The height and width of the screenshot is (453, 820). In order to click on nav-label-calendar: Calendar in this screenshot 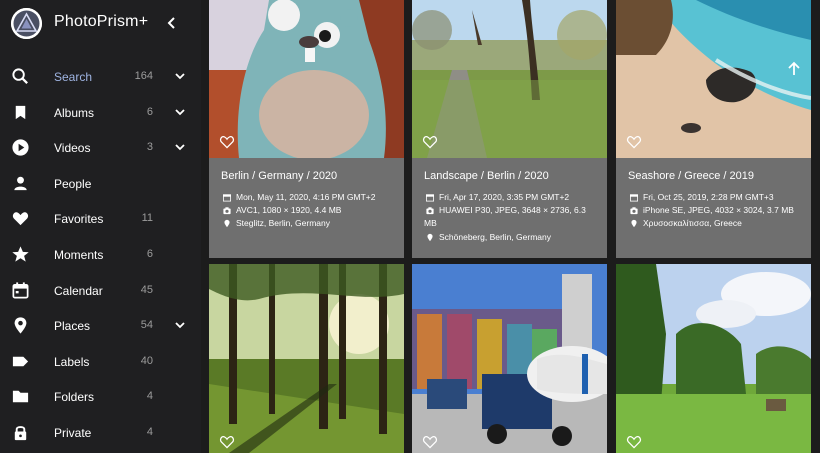, I will do `click(78, 291)`.